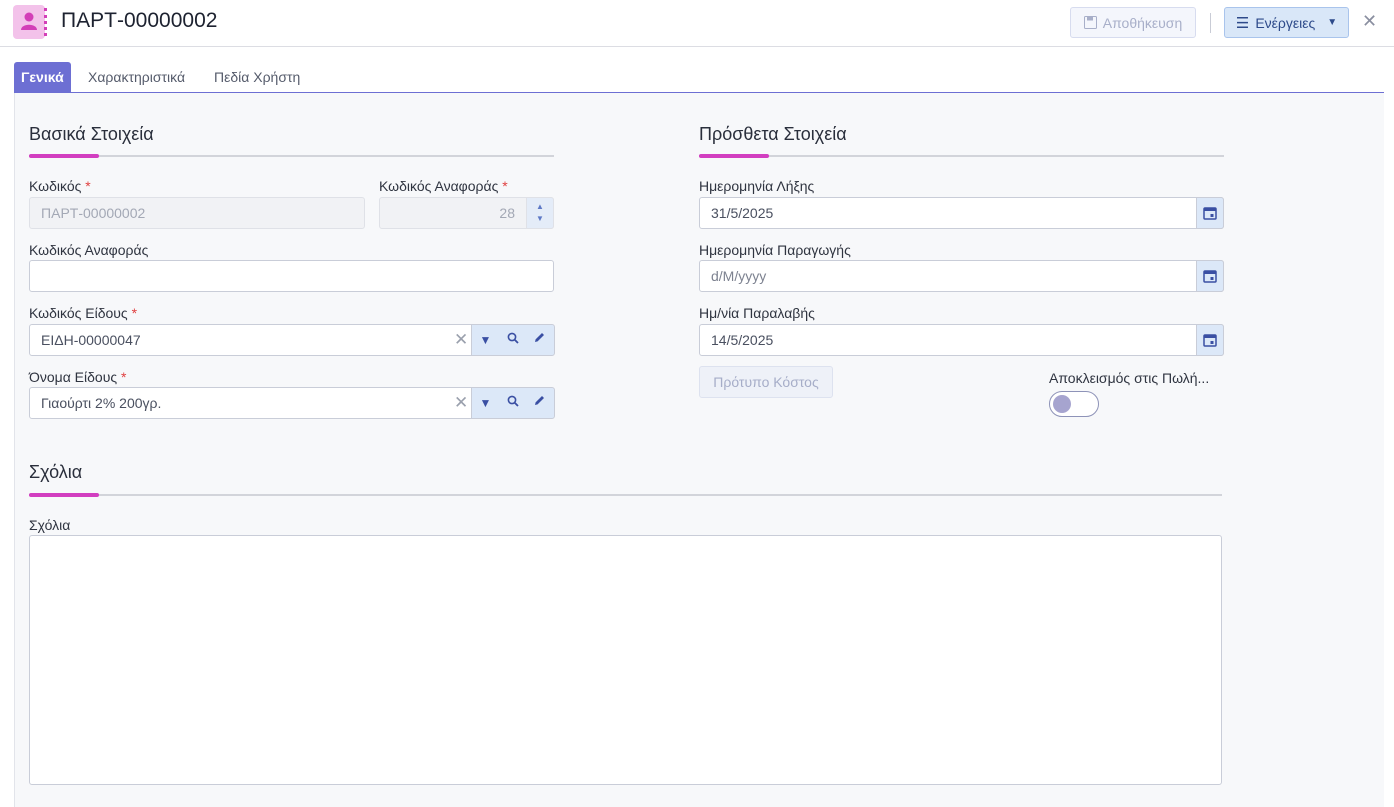 This screenshot has height=807, width=1394. Describe the element at coordinates (257, 77) in the screenshot. I see `tab-user-fields: Πεδία Χρήστη` at that location.